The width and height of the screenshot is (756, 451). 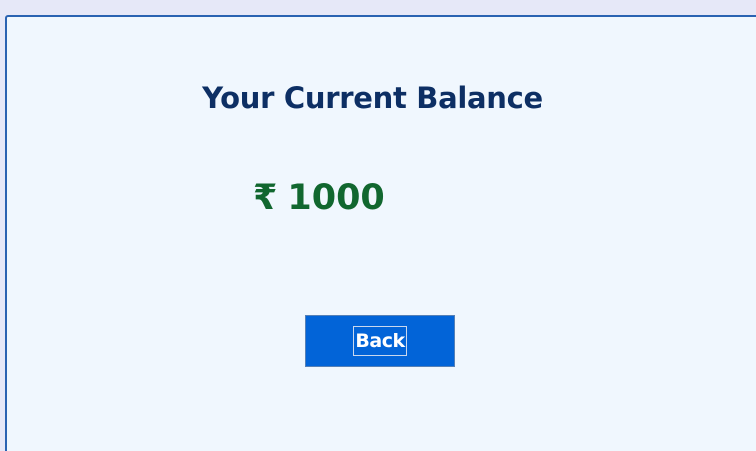 What do you see at coordinates (336, 198) in the screenshot?
I see `balance-value: 1000` at bounding box center [336, 198].